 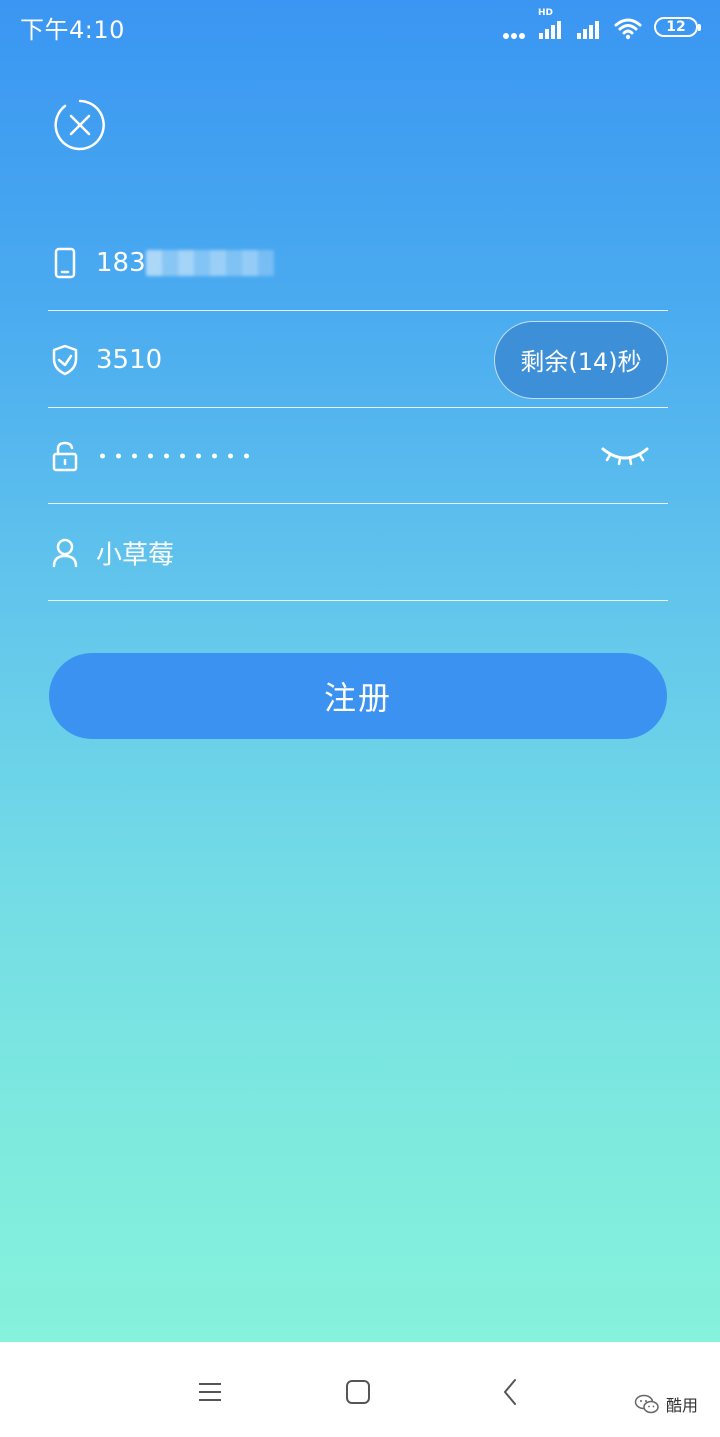 What do you see at coordinates (65, 263) in the screenshot?
I see `phone-icon` at bounding box center [65, 263].